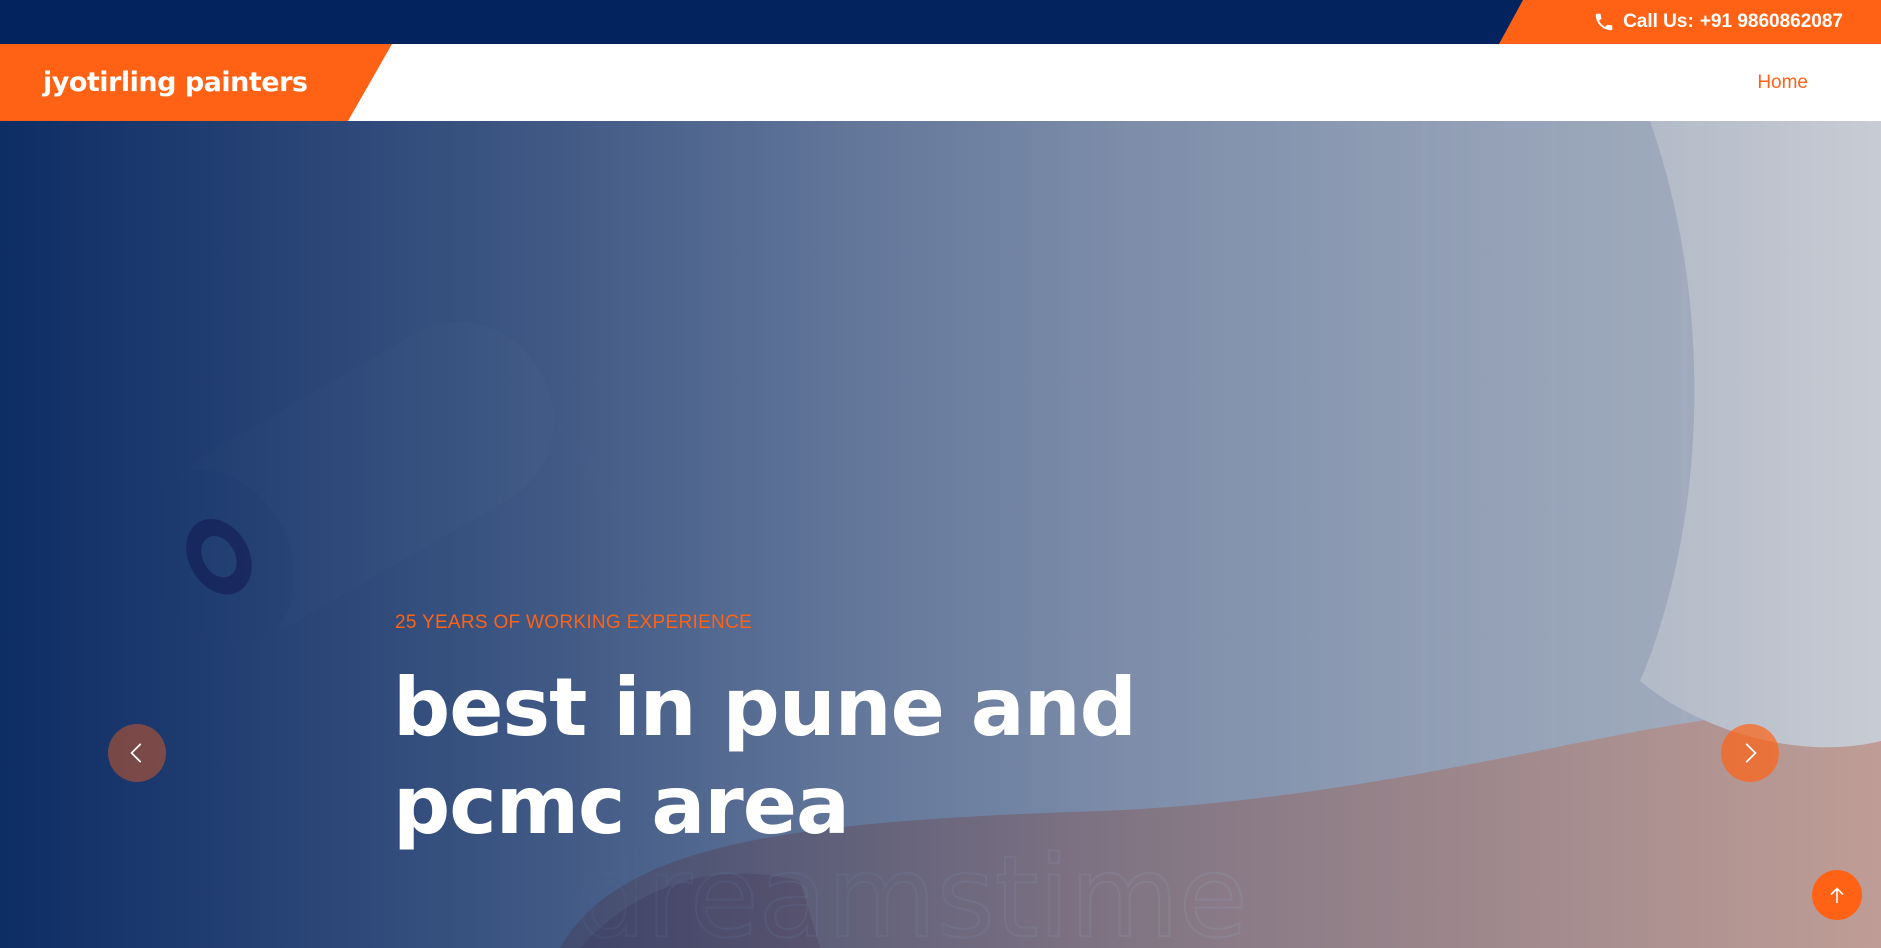 This screenshot has height=948, width=1881. I want to click on carousel-prev-button, so click(137, 753).